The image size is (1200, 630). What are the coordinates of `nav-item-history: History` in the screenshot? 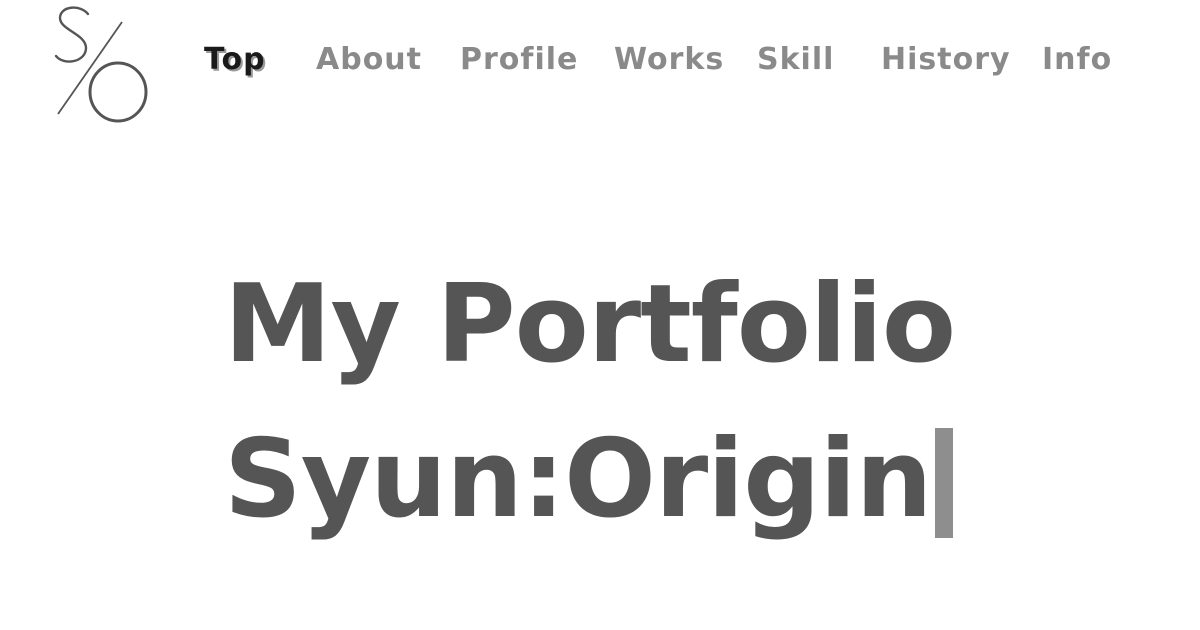 It's located at (946, 60).